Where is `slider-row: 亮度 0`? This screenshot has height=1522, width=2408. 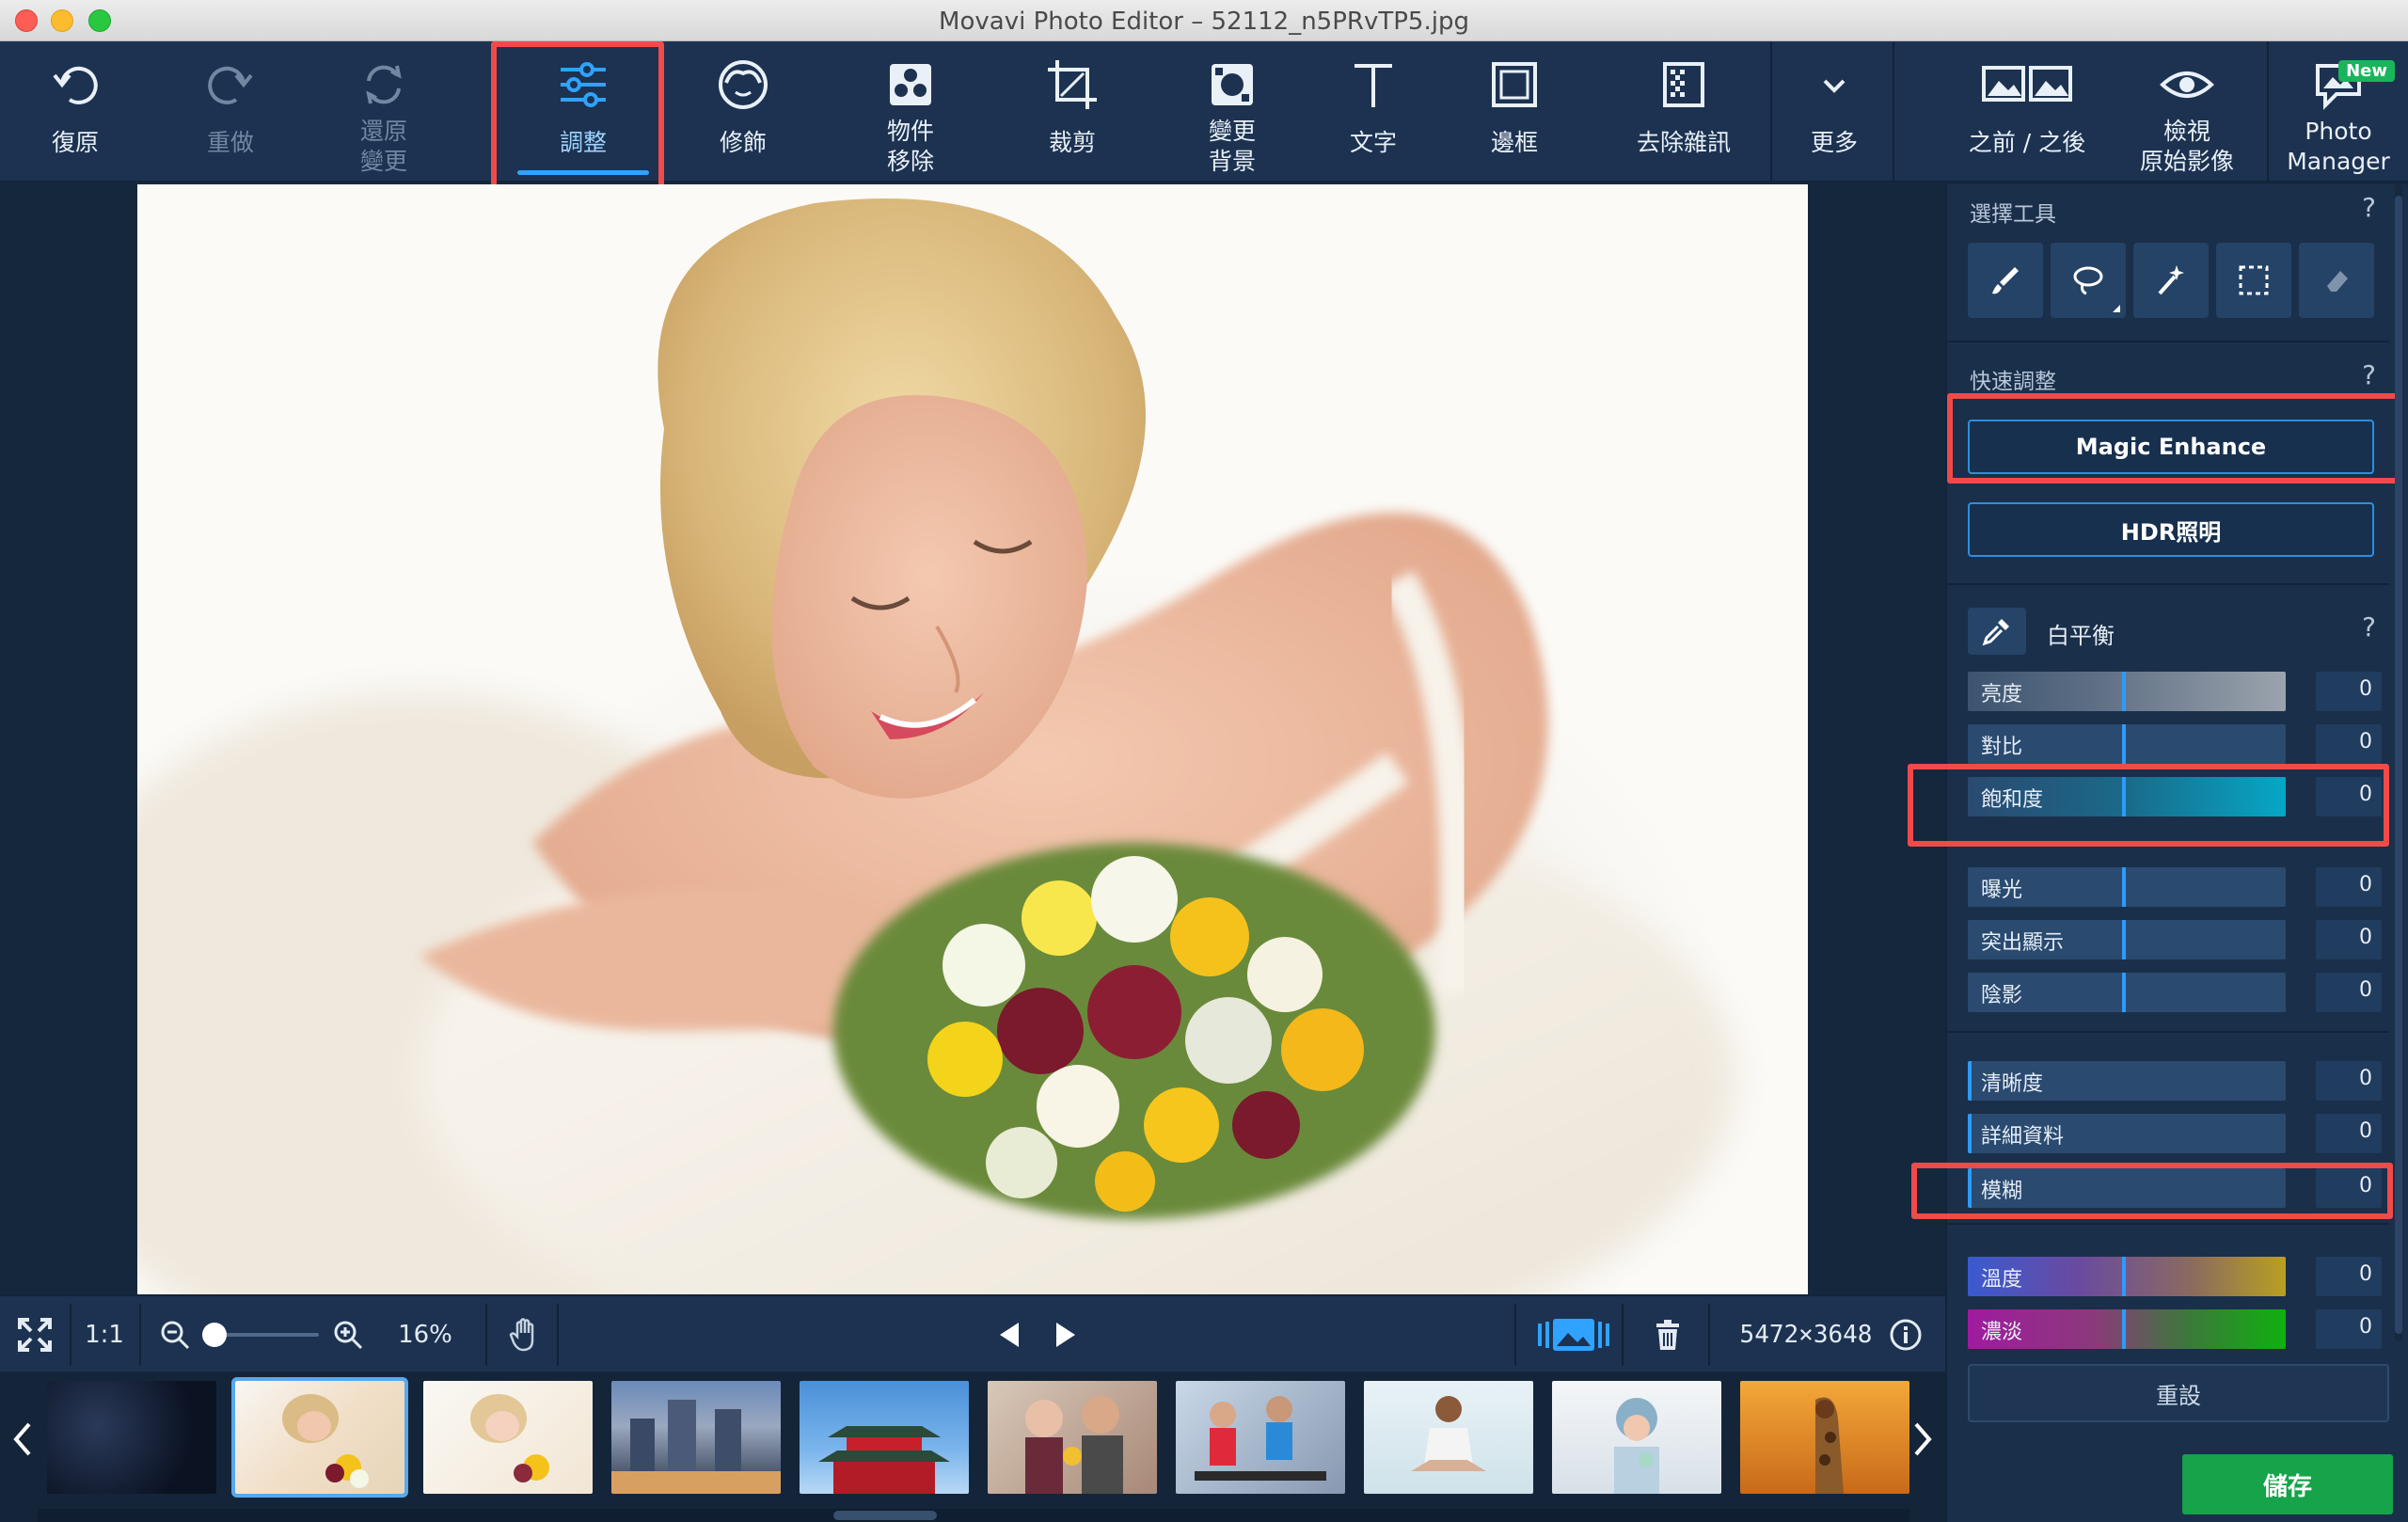 slider-row: 亮度 0 is located at coordinates (2175, 691).